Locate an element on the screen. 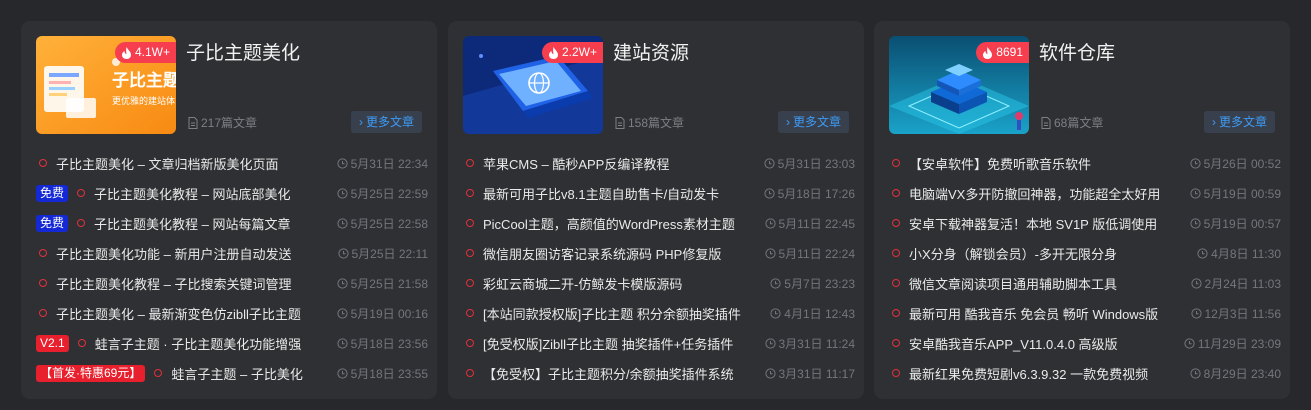 This screenshot has width=1311, height=410. list-item: 彩虹云商城二开-仿鲸发卡模版源码 5月7日 23:23 is located at coordinates (659, 283).